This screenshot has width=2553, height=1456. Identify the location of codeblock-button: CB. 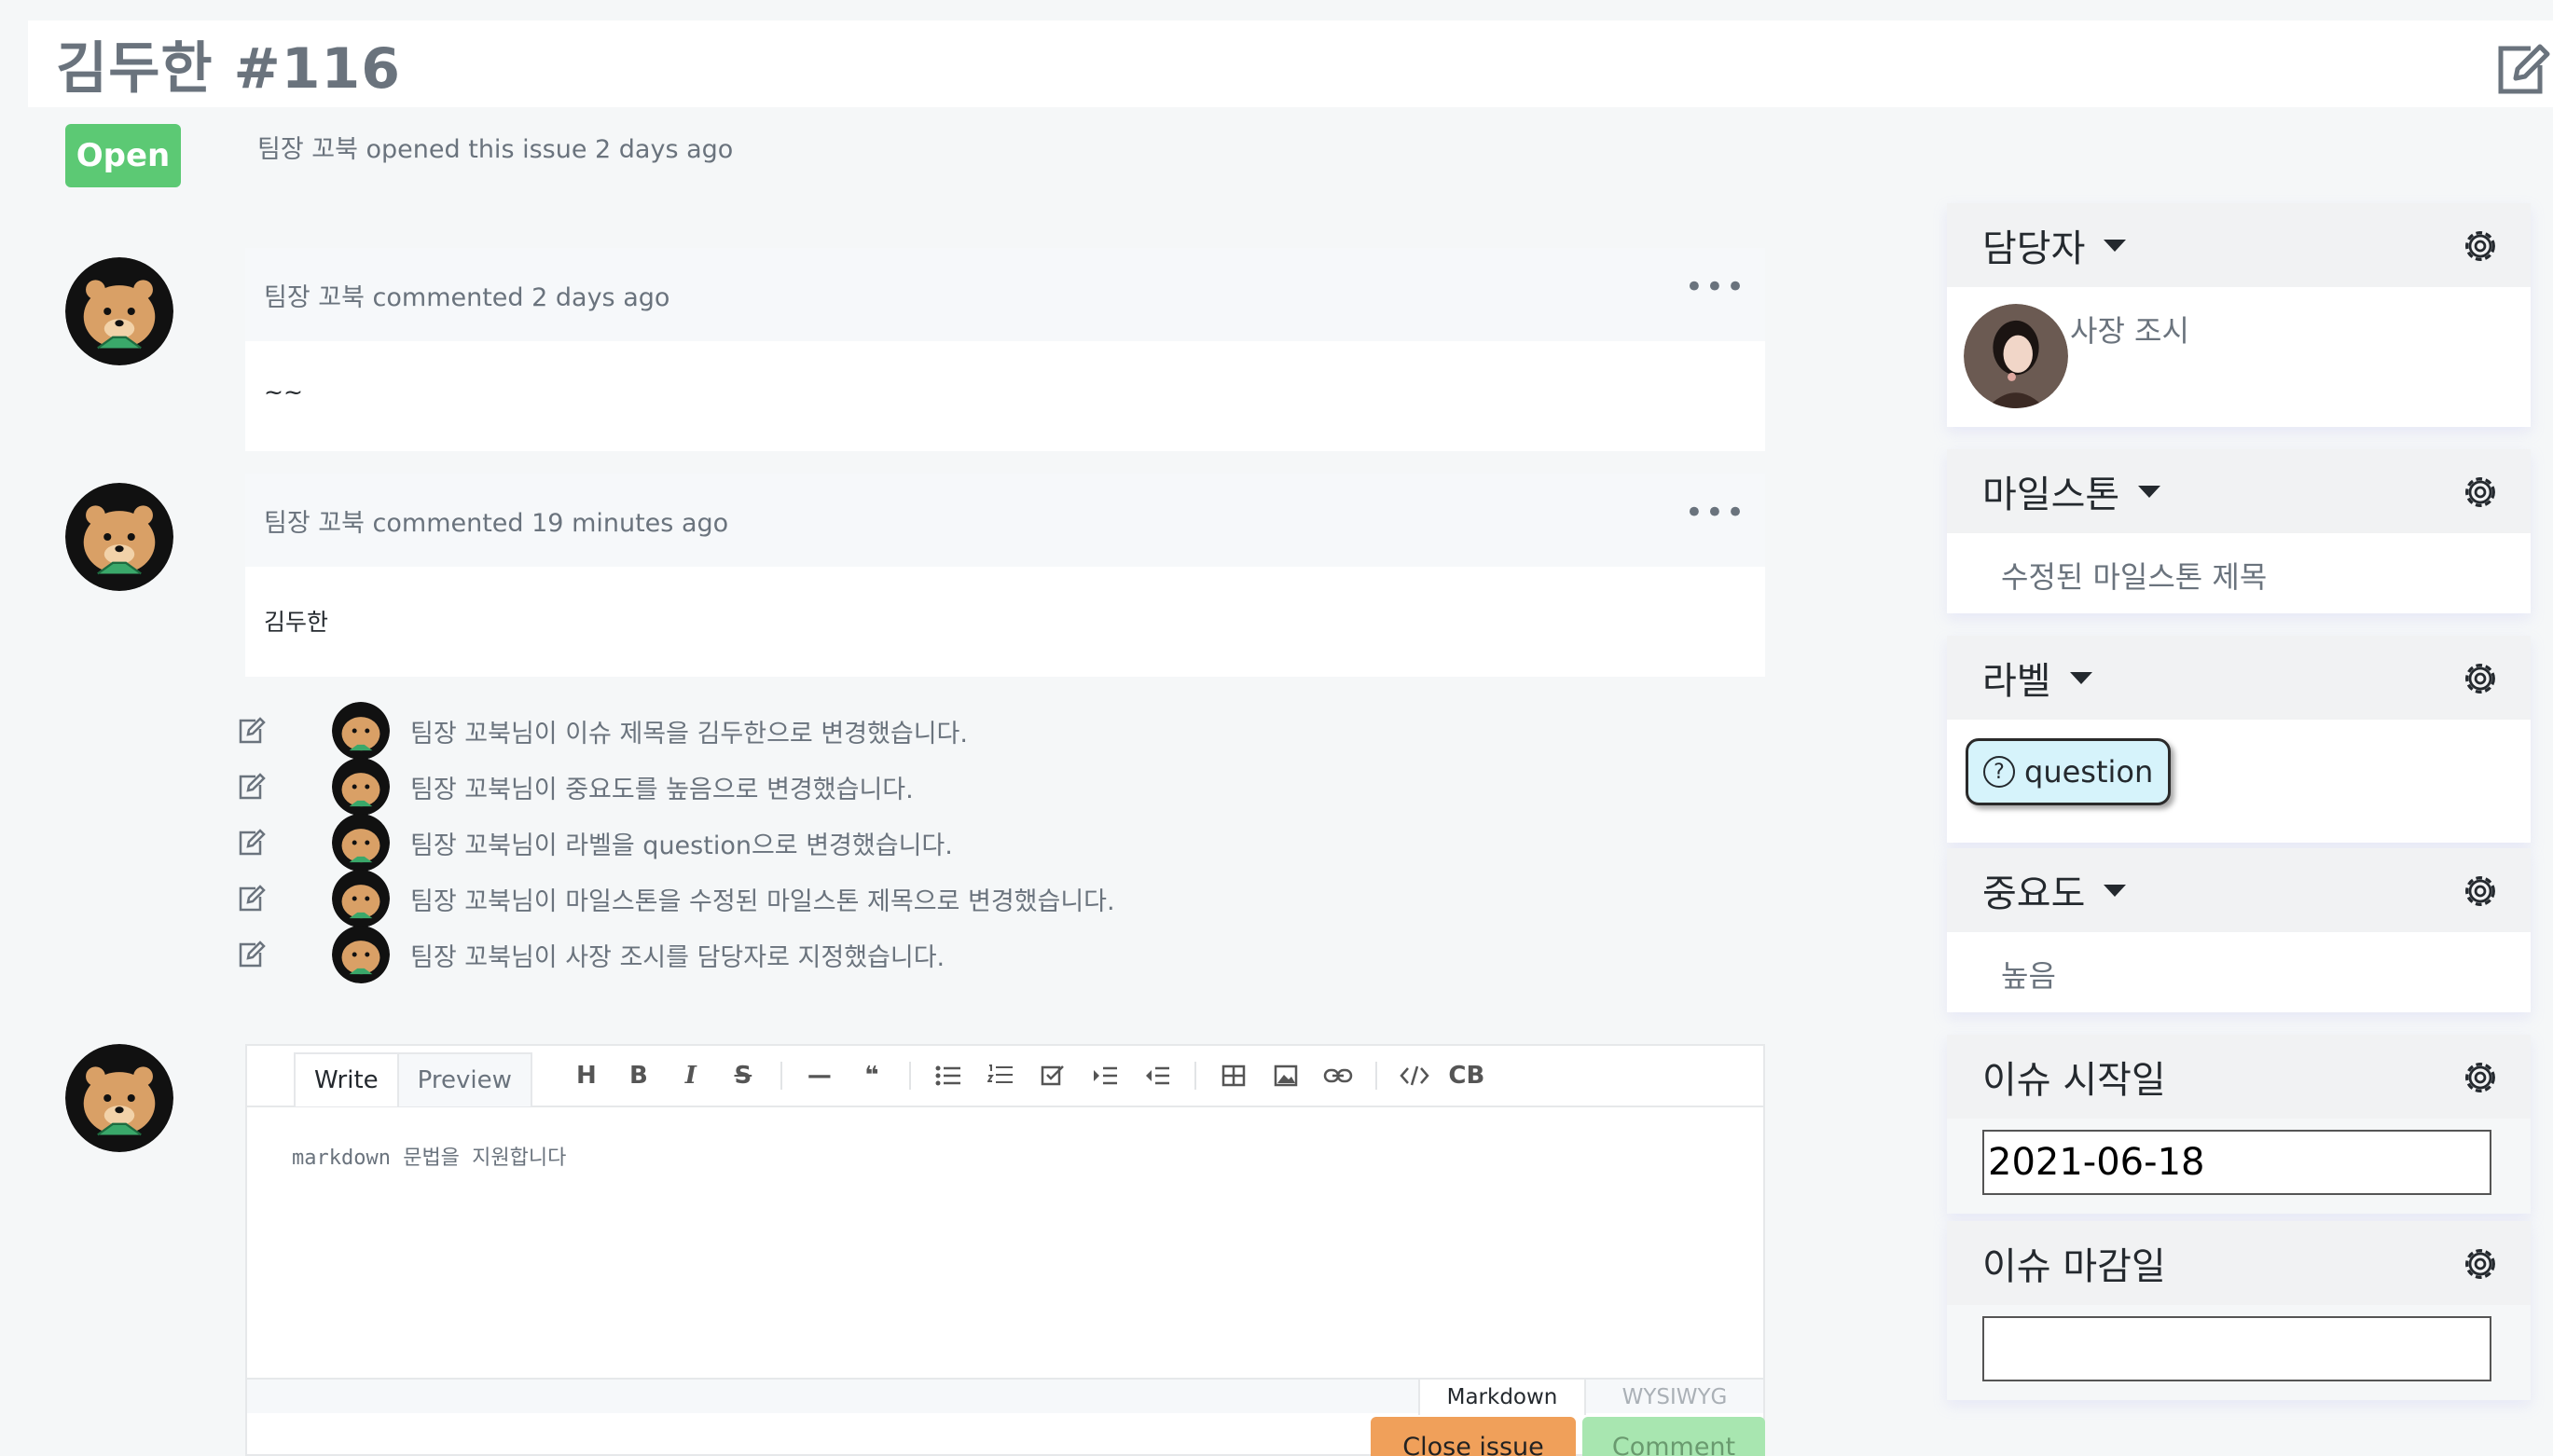
(1467, 1076).